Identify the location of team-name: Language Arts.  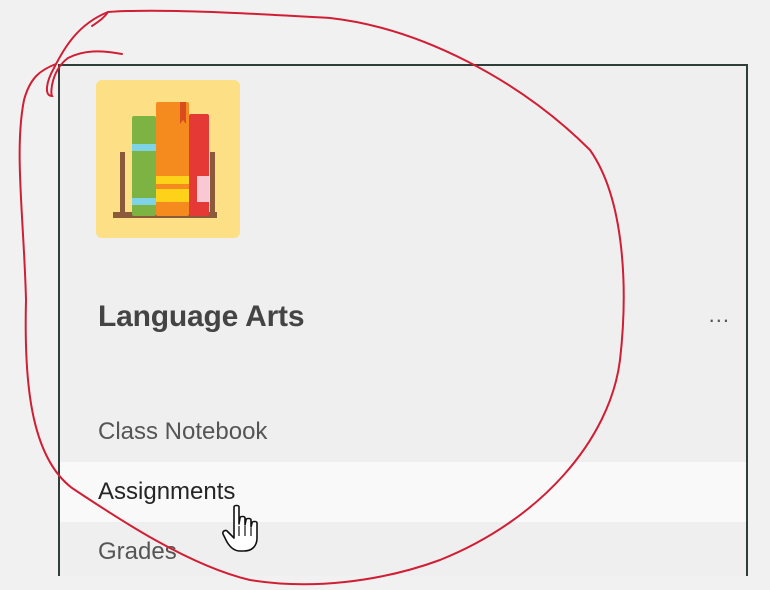
(201, 316).